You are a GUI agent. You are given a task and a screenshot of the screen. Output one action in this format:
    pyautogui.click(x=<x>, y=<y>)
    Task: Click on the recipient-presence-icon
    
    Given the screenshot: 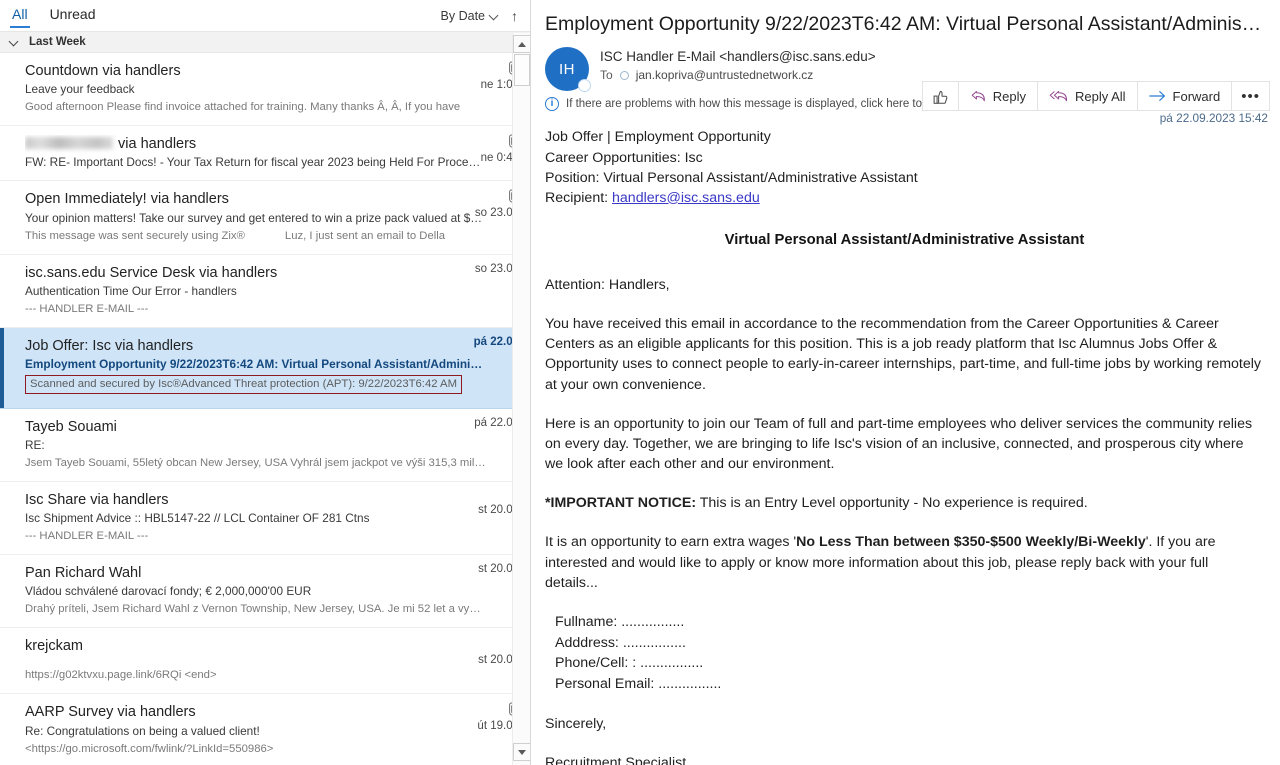 What is the action you would take?
    pyautogui.click(x=624, y=75)
    